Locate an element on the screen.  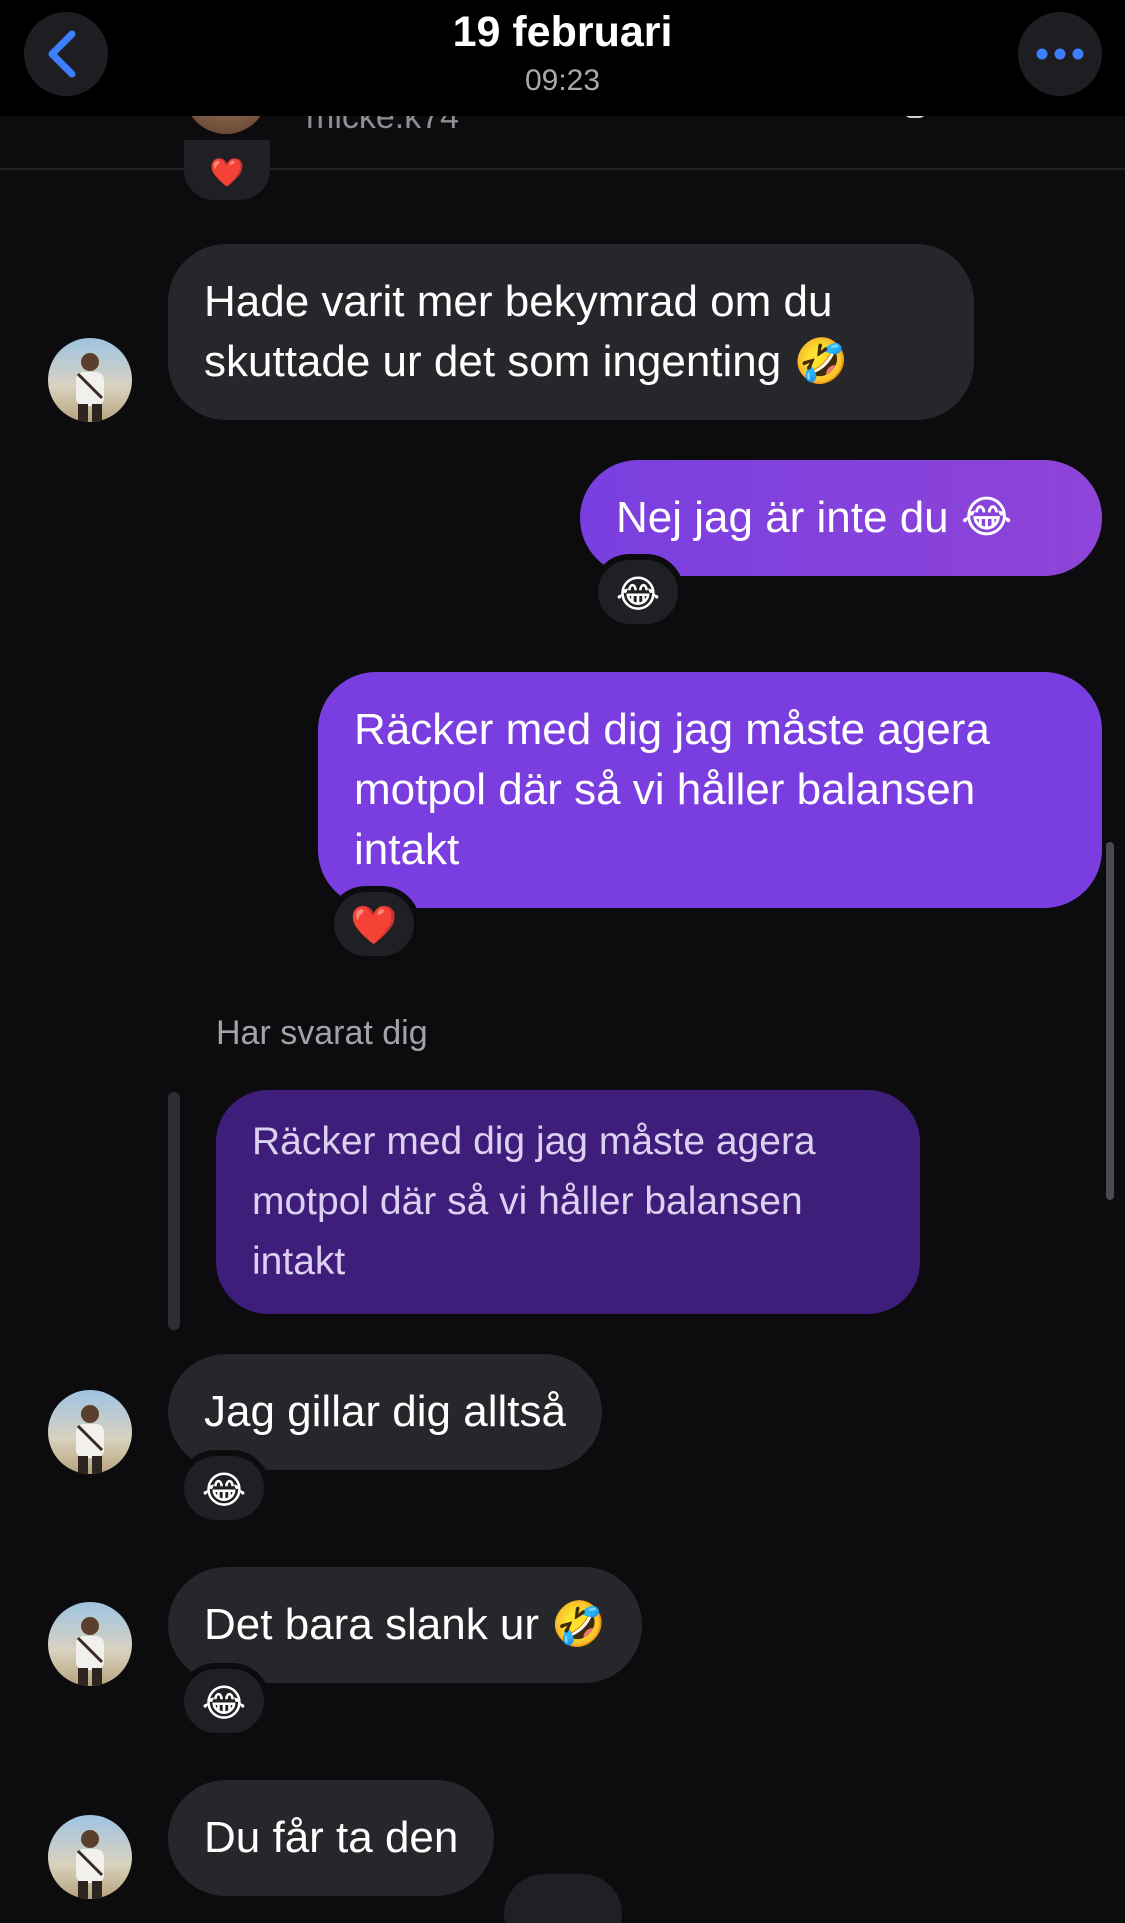
reply-indicator-bar is located at coordinates (174, 1211).